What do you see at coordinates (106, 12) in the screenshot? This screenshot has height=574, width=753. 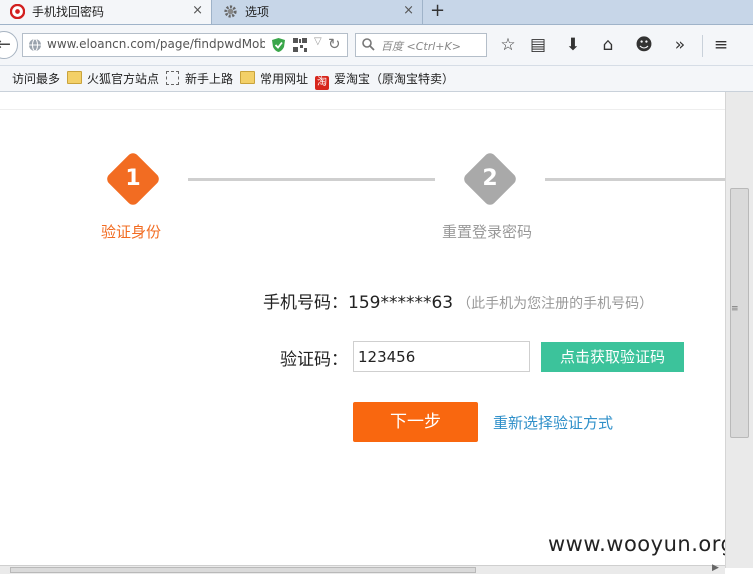 I see `tab-find-password: 手机找回密码 ×` at bounding box center [106, 12].